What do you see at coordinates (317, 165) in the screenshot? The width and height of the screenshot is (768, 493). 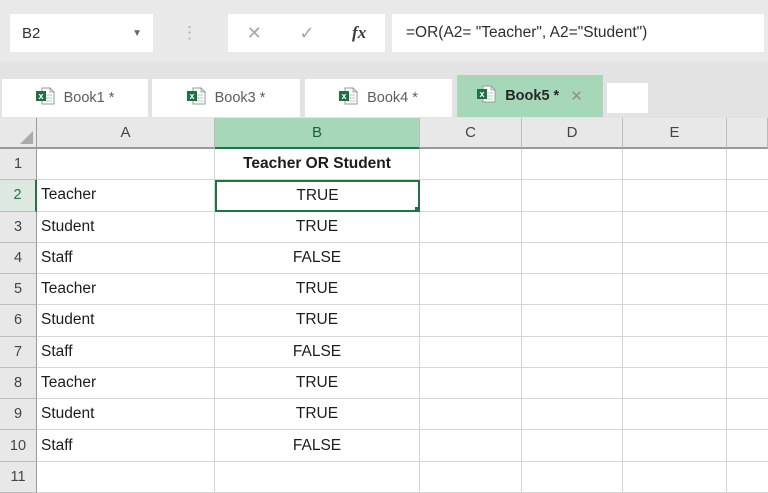 I see `cell-column-b: Teacher OR Student` at bounding box center [317, 165].